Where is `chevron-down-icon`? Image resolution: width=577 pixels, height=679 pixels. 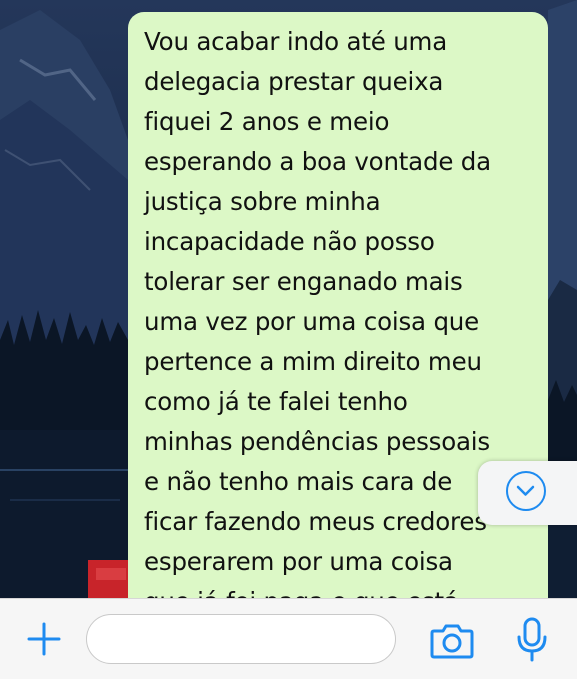 chevron-down-icon is located at coordinates (526, 491).